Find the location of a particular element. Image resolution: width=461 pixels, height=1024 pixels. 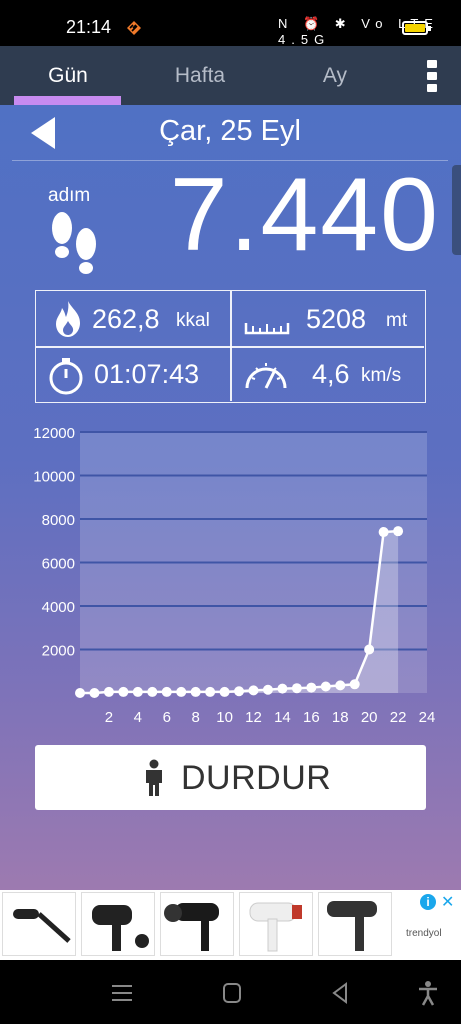

ad-product-hot-air-brush is located at coordinates (39, 924).